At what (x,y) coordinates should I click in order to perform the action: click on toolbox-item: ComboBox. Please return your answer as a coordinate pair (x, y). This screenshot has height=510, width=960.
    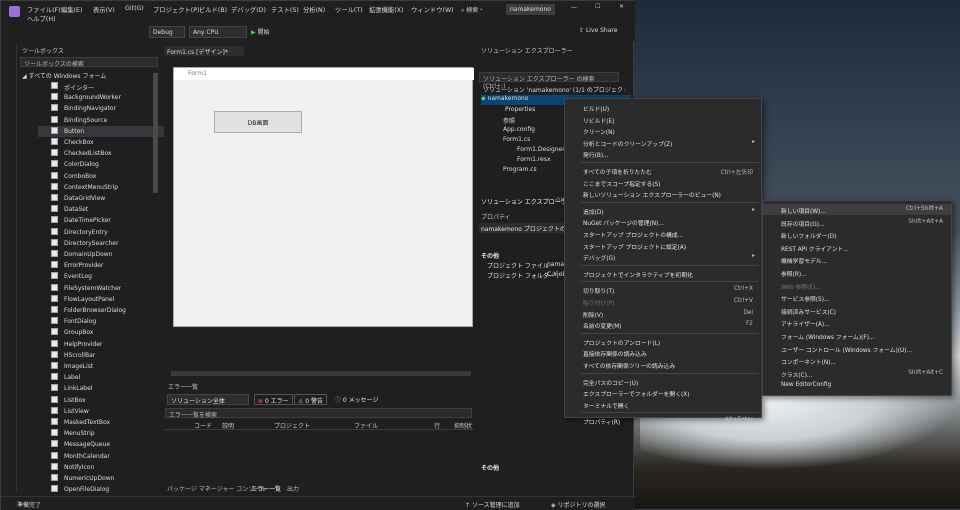
    Looking at the image, I should click on (103, 176).